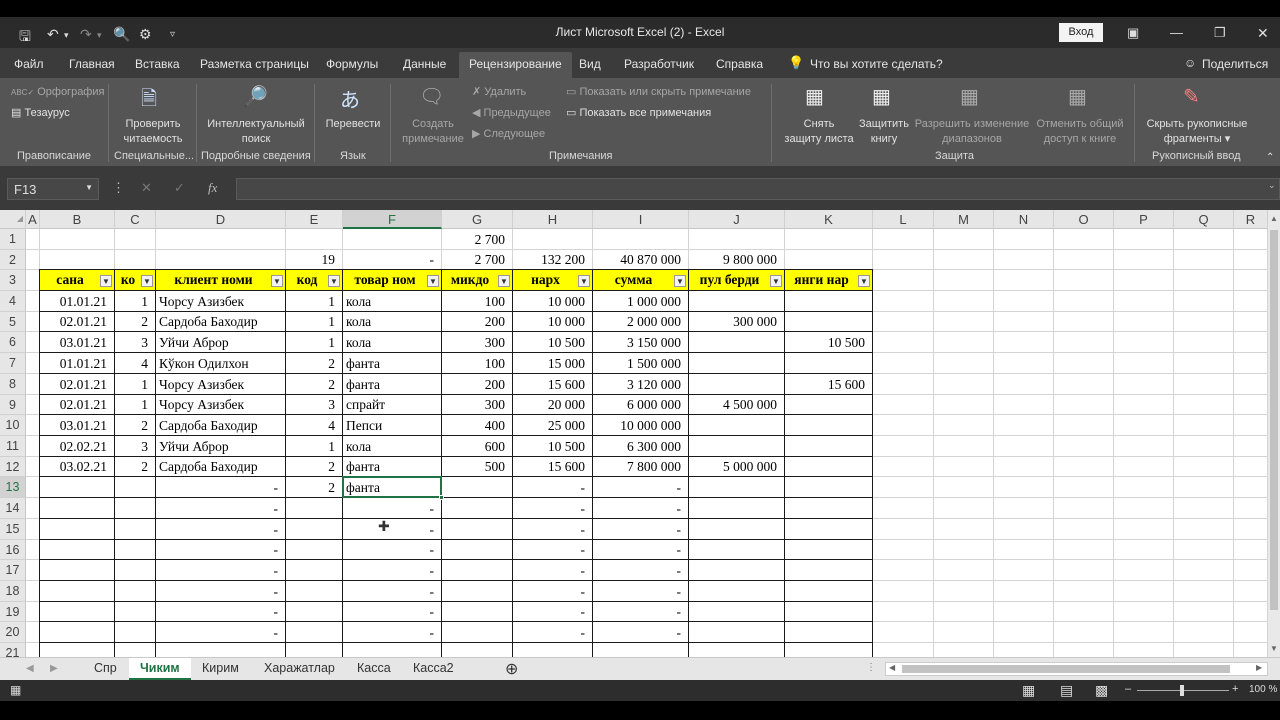 Image resolution: width=1280 pixels, height=720 pixels. What do you see at coordinates (515, 65) in the screenshot?
I see `tab-6: Рецензирование` at bounding box center [515, 65].